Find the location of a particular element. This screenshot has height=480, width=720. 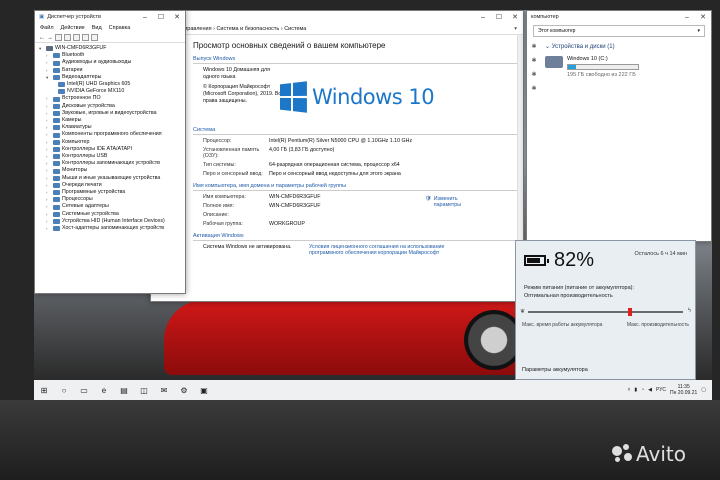

battery-tray-icon: ▮ is located at coordinates (635, 390).